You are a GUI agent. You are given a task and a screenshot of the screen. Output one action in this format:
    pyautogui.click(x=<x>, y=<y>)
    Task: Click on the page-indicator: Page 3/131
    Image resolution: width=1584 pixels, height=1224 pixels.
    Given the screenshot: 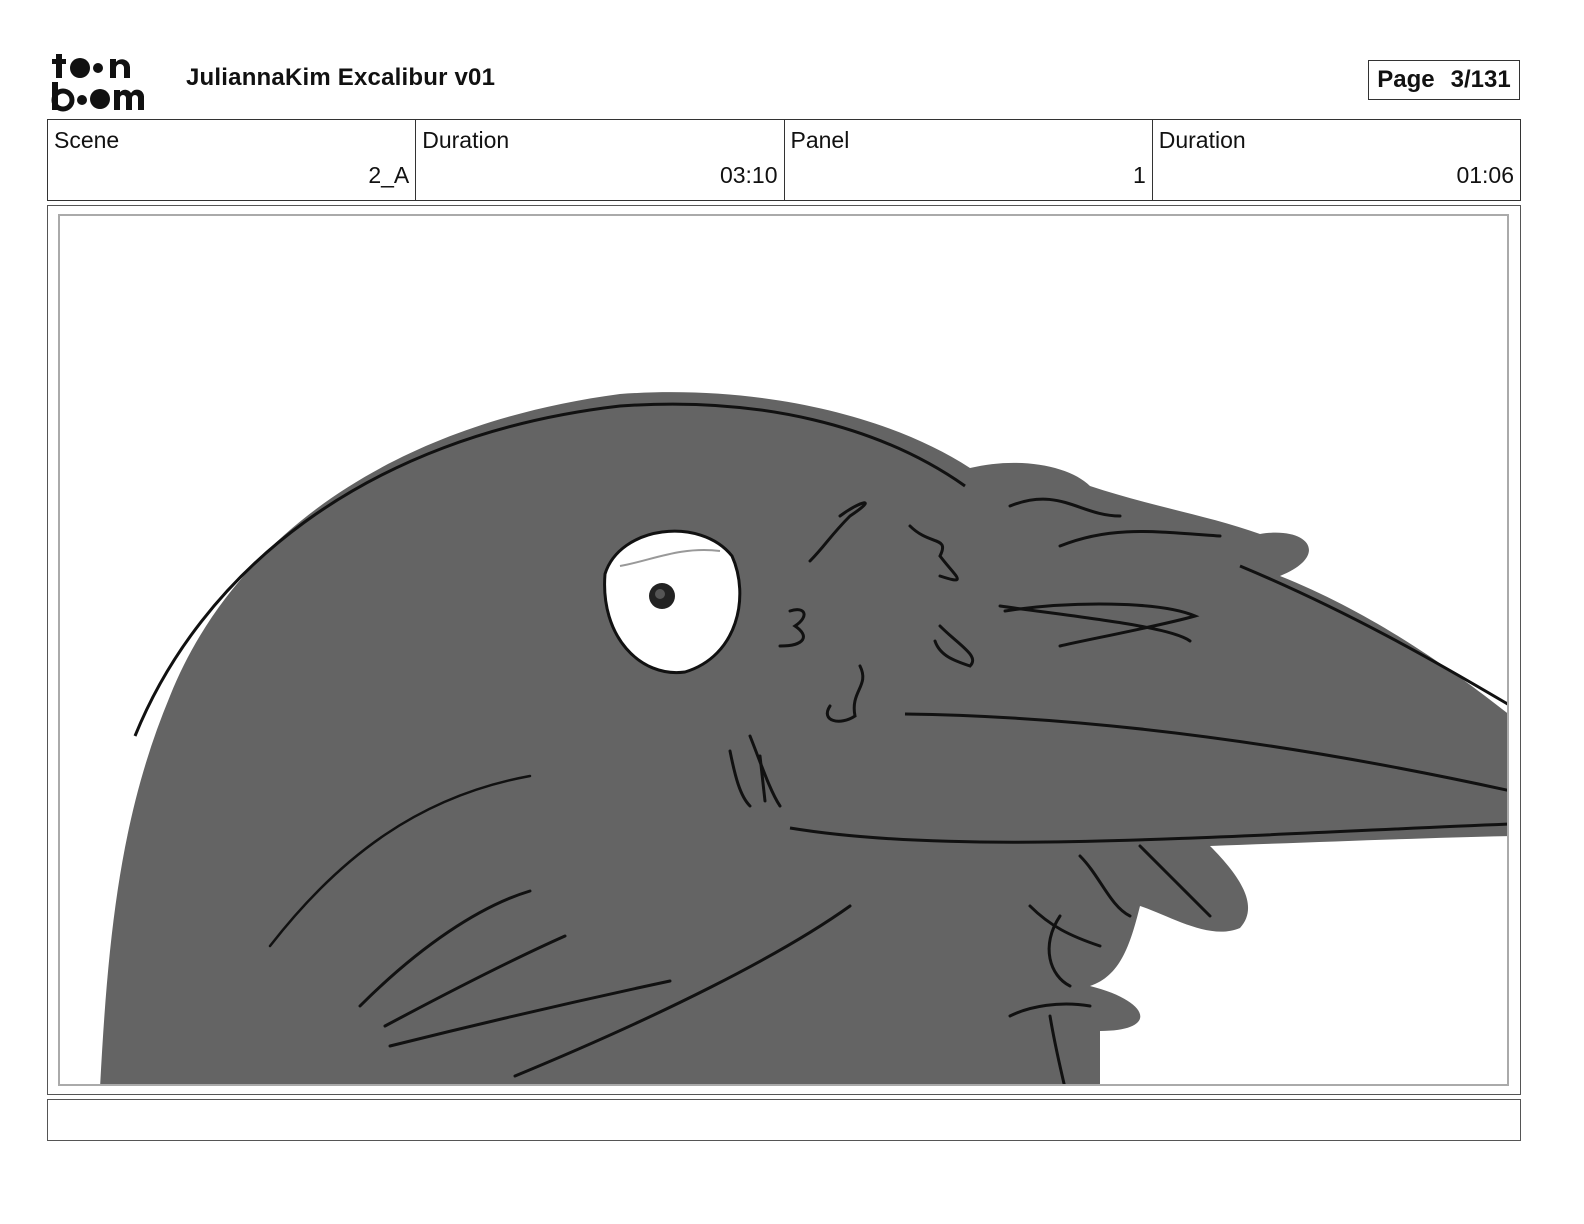 What is the action you would take?
    pyautogui.click(x=1444, y=80)
    